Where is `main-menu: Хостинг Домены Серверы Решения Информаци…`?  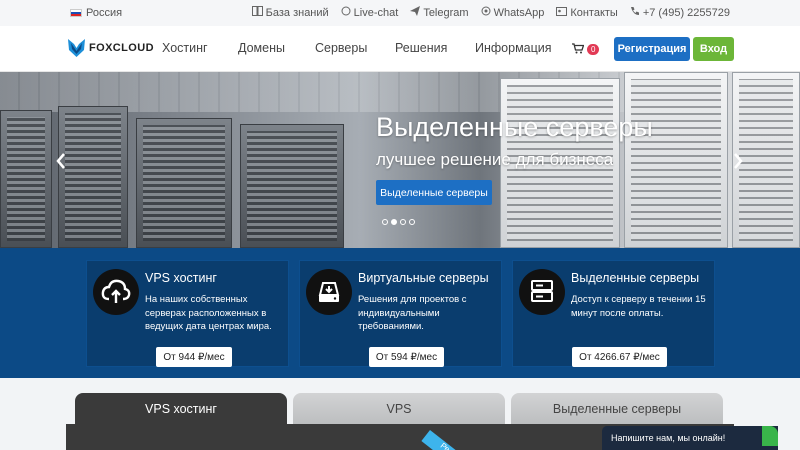 main-menu: Хостинг Домены Серверы Решения Информаци… is located at coordinates (368, 48).